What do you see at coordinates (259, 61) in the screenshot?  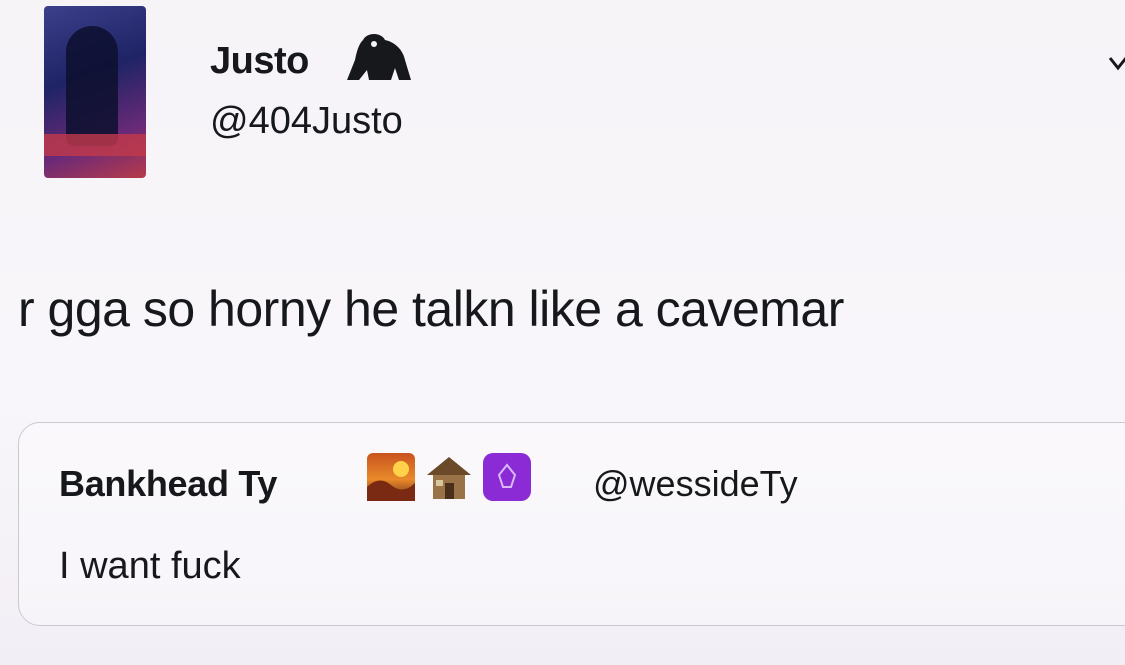 I see `display-name: Justo` at bounding box center [259, 61].